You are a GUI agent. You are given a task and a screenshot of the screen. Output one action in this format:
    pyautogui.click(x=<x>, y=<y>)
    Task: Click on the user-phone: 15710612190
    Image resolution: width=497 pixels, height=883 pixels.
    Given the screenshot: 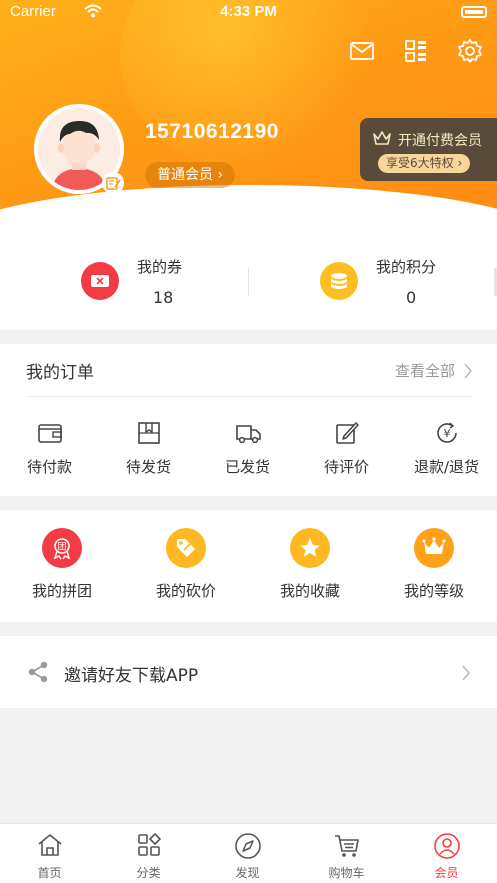 What is the action you would take?
    pyautogui.click(x=212, y=131)
    